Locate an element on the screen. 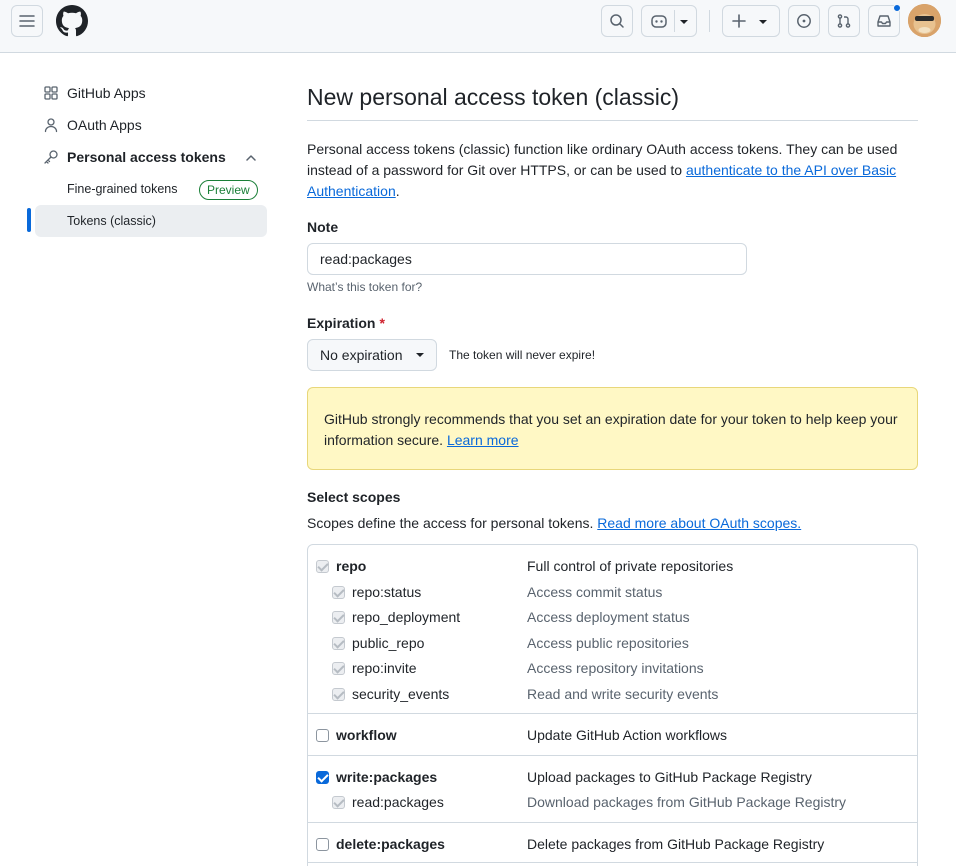 This screenshot has width=956, height=866. pull-requests-button is located at coordinates (844, 21).